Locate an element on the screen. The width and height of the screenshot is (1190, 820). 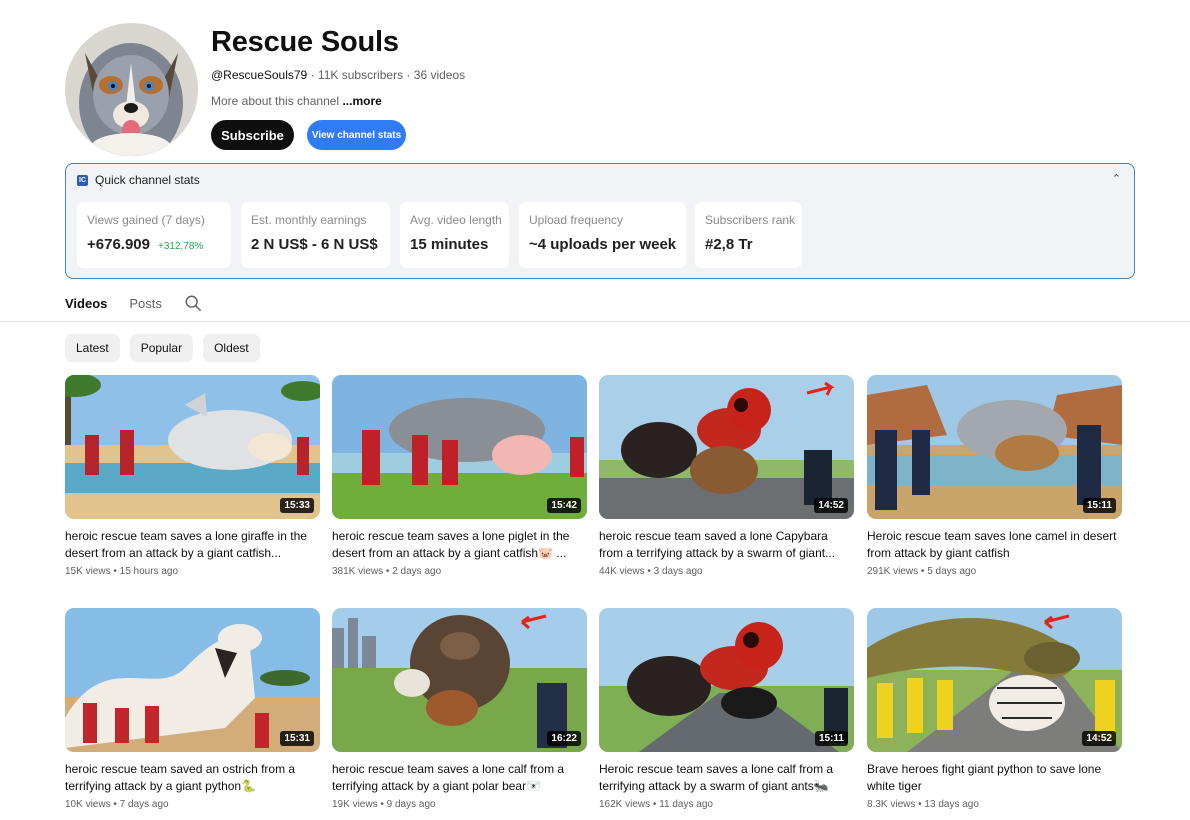
stat-value: #2,8 Tr is located at coordinates (729, 244).